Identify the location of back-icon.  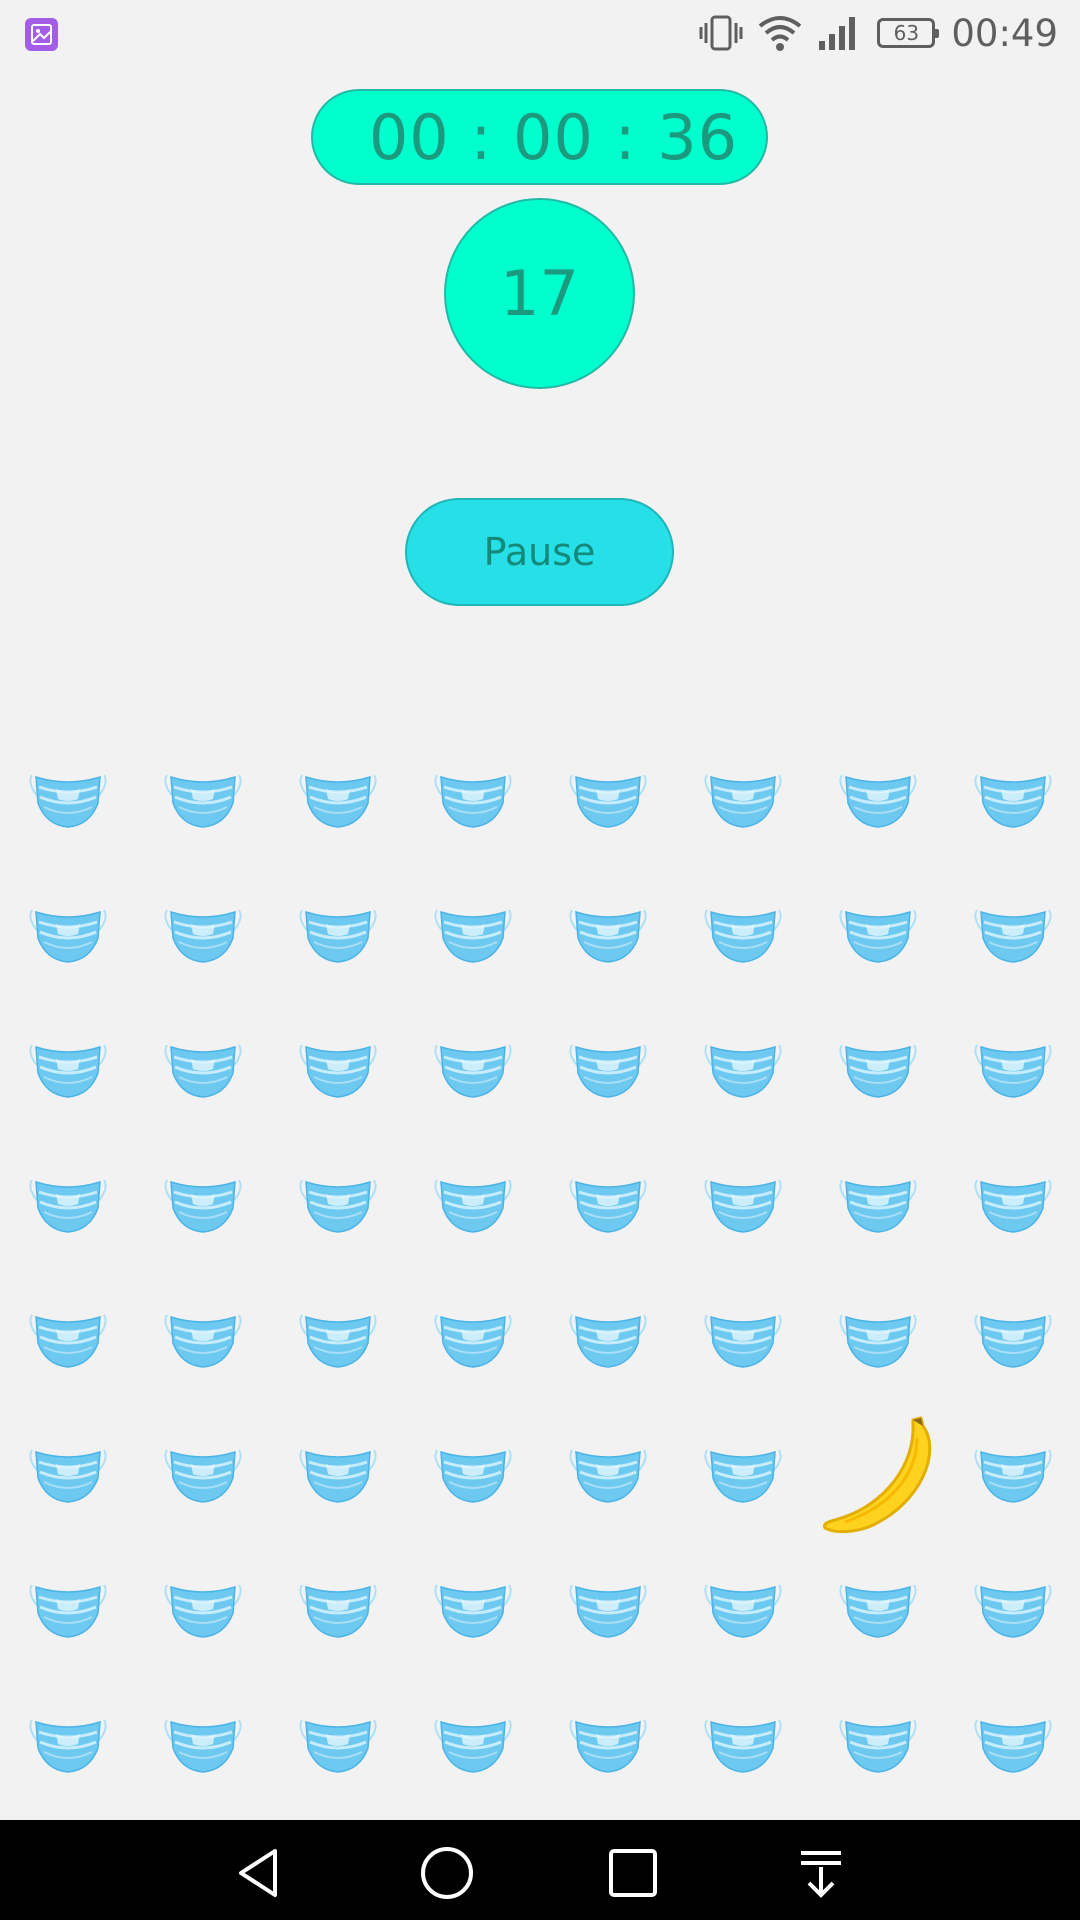
(259, 1873).